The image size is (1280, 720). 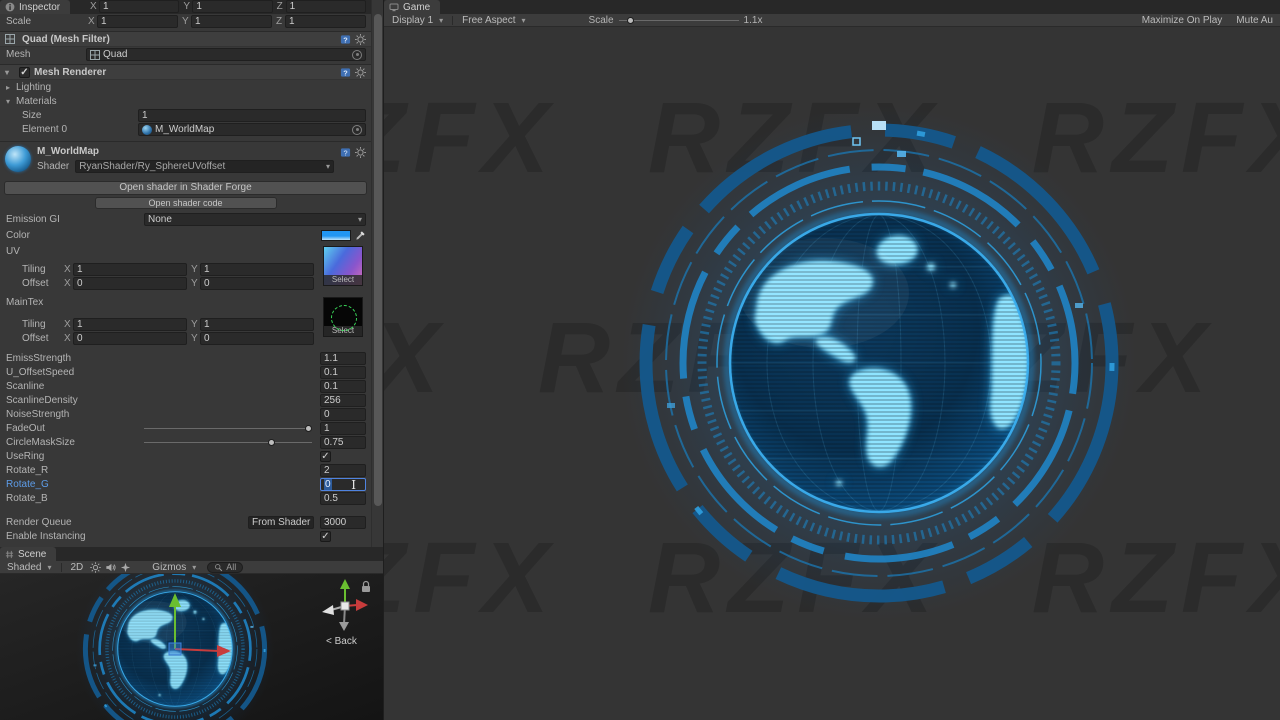 What do you see at coordinates (343, 522) in the screenshot?
I see `render-queue-value-field: 3000` at bounding box center [343, 522].